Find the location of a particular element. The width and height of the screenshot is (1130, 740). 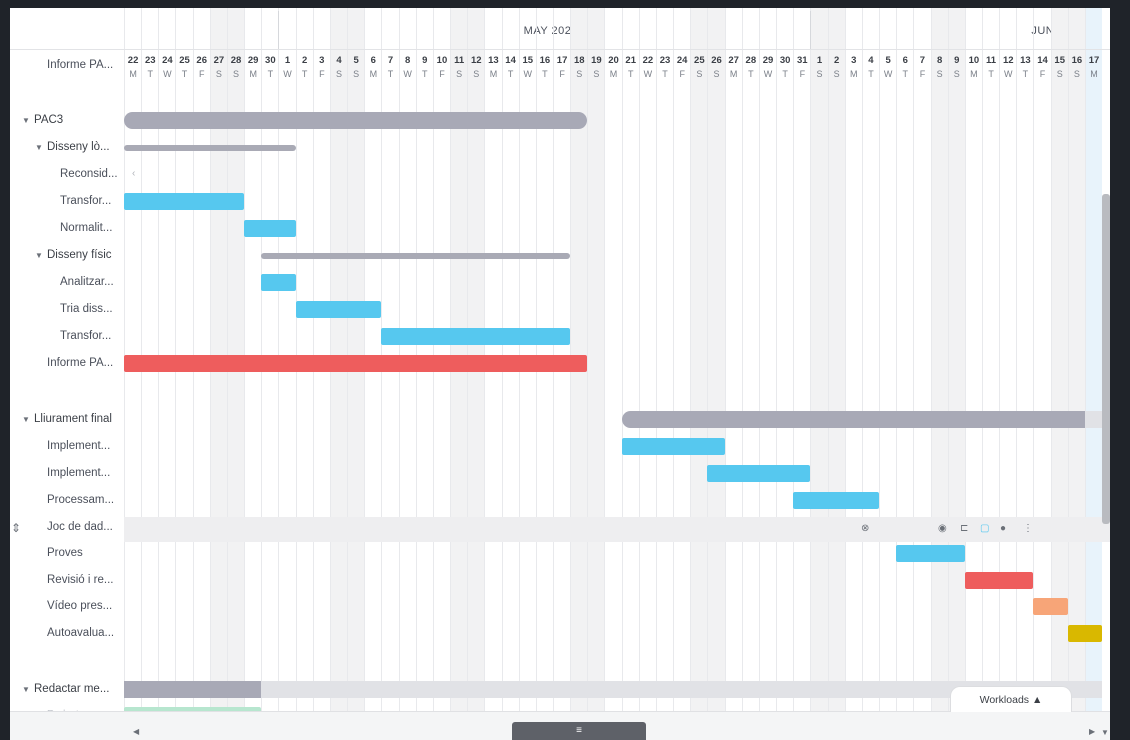

day-column: 28 T is located at coordinates (750, 374).